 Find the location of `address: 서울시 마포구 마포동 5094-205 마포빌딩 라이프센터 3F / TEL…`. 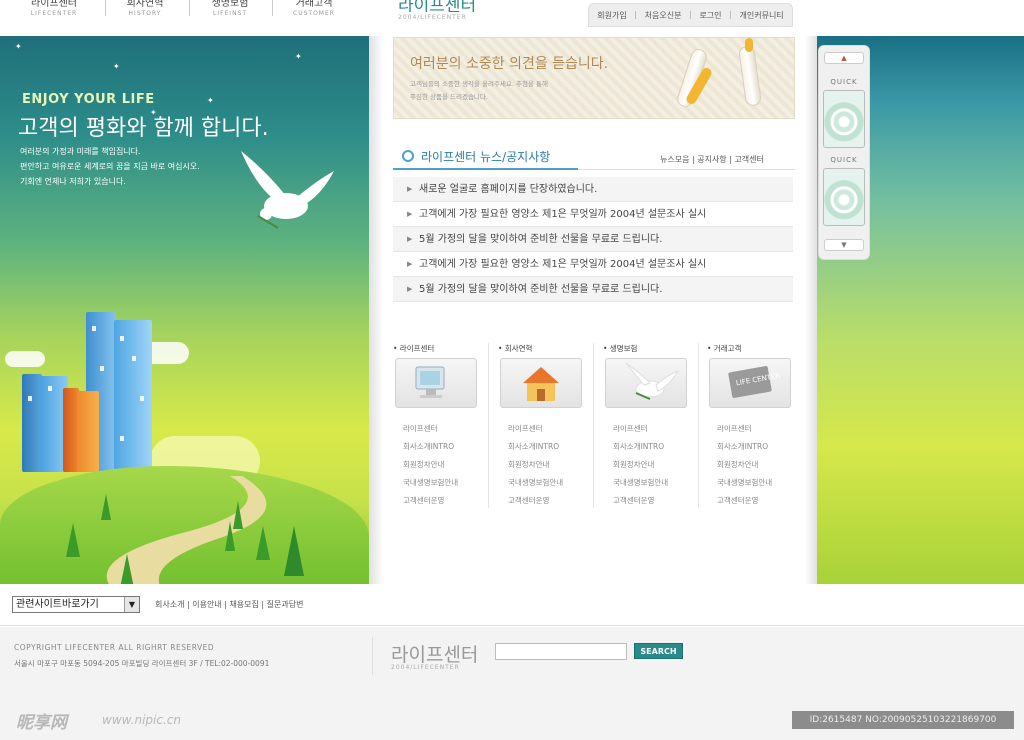

address: 서울시 마포구 마포동 5094-205 마포빌딩 라이프센터 3F / TEL… is located at coordinates (142, 663).